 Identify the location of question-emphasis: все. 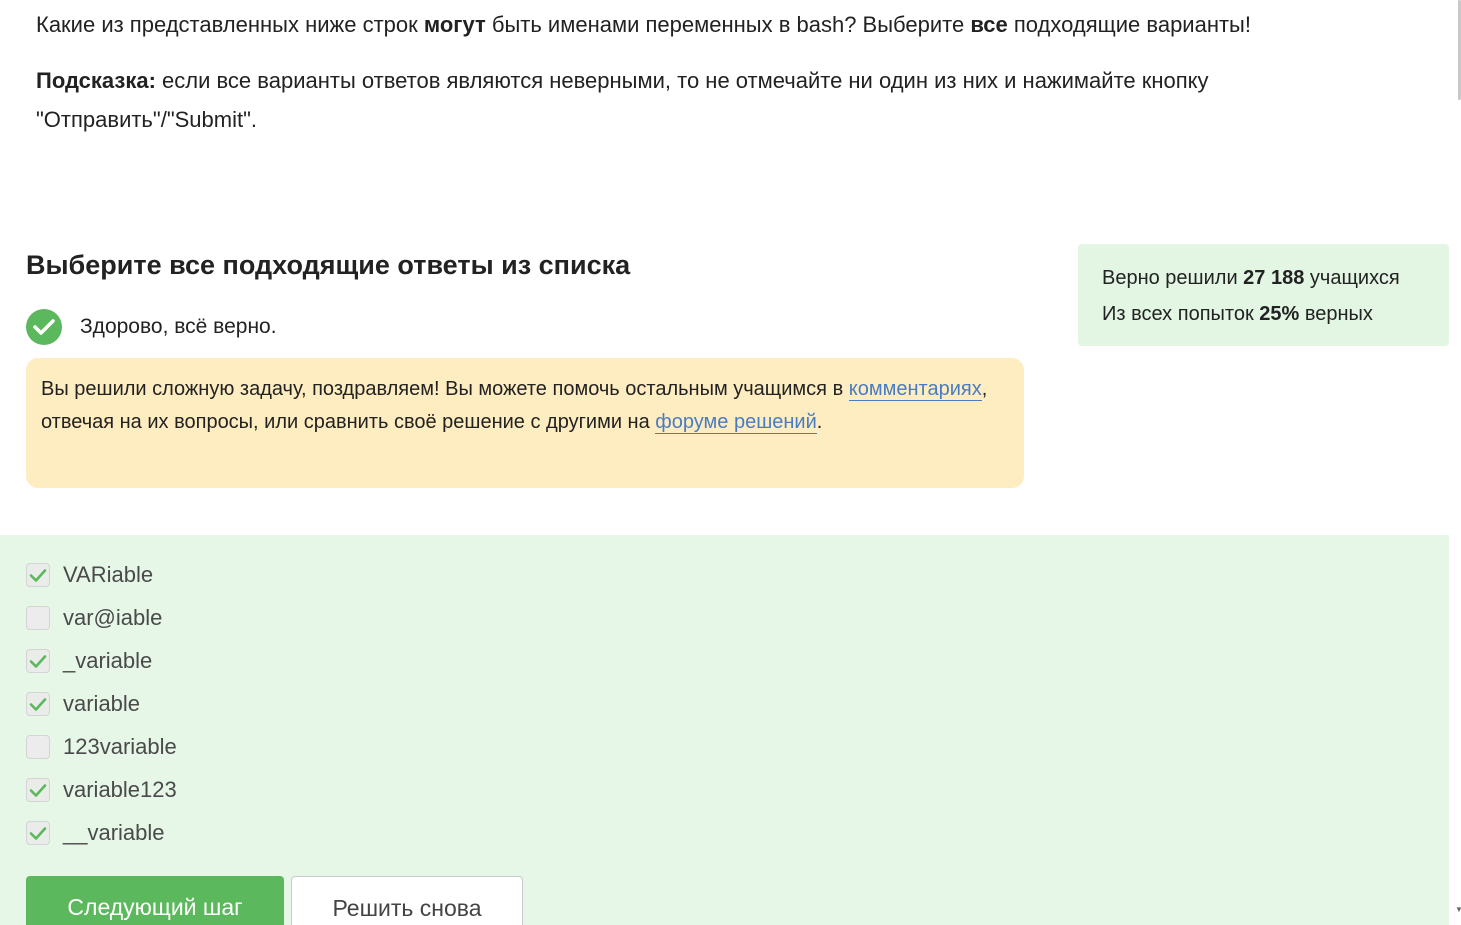
(989, 24).